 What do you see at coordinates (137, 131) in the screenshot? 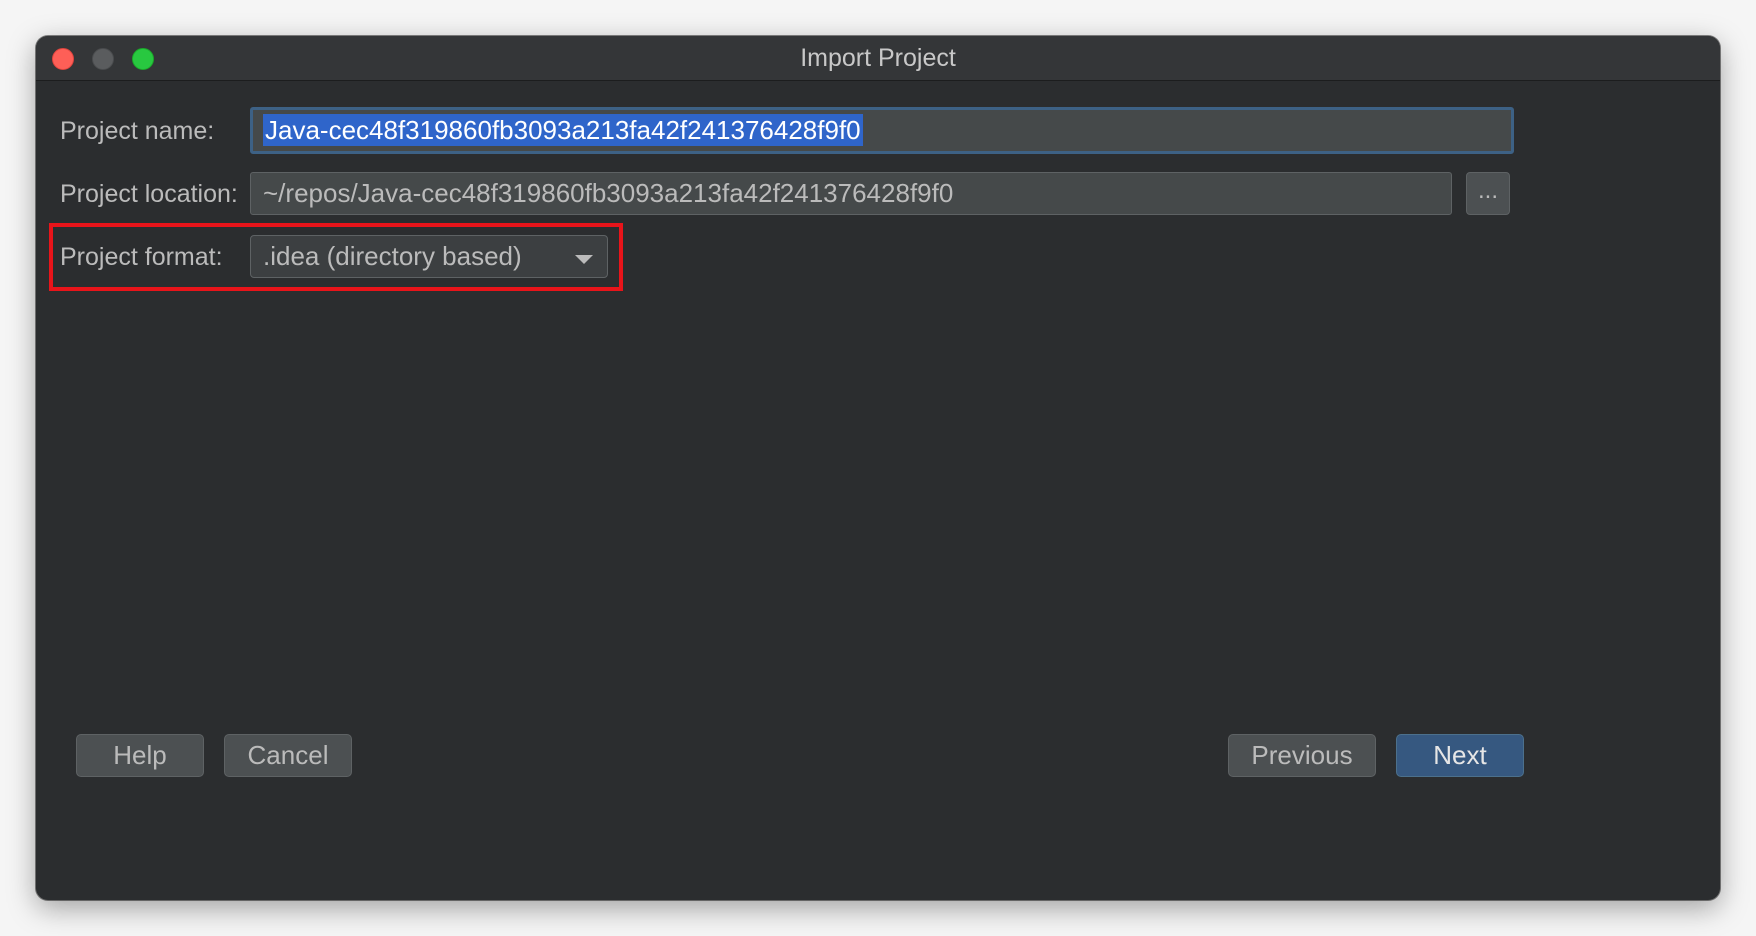
I see `project-name-label: Project name:` at bounding box center [137, 131].